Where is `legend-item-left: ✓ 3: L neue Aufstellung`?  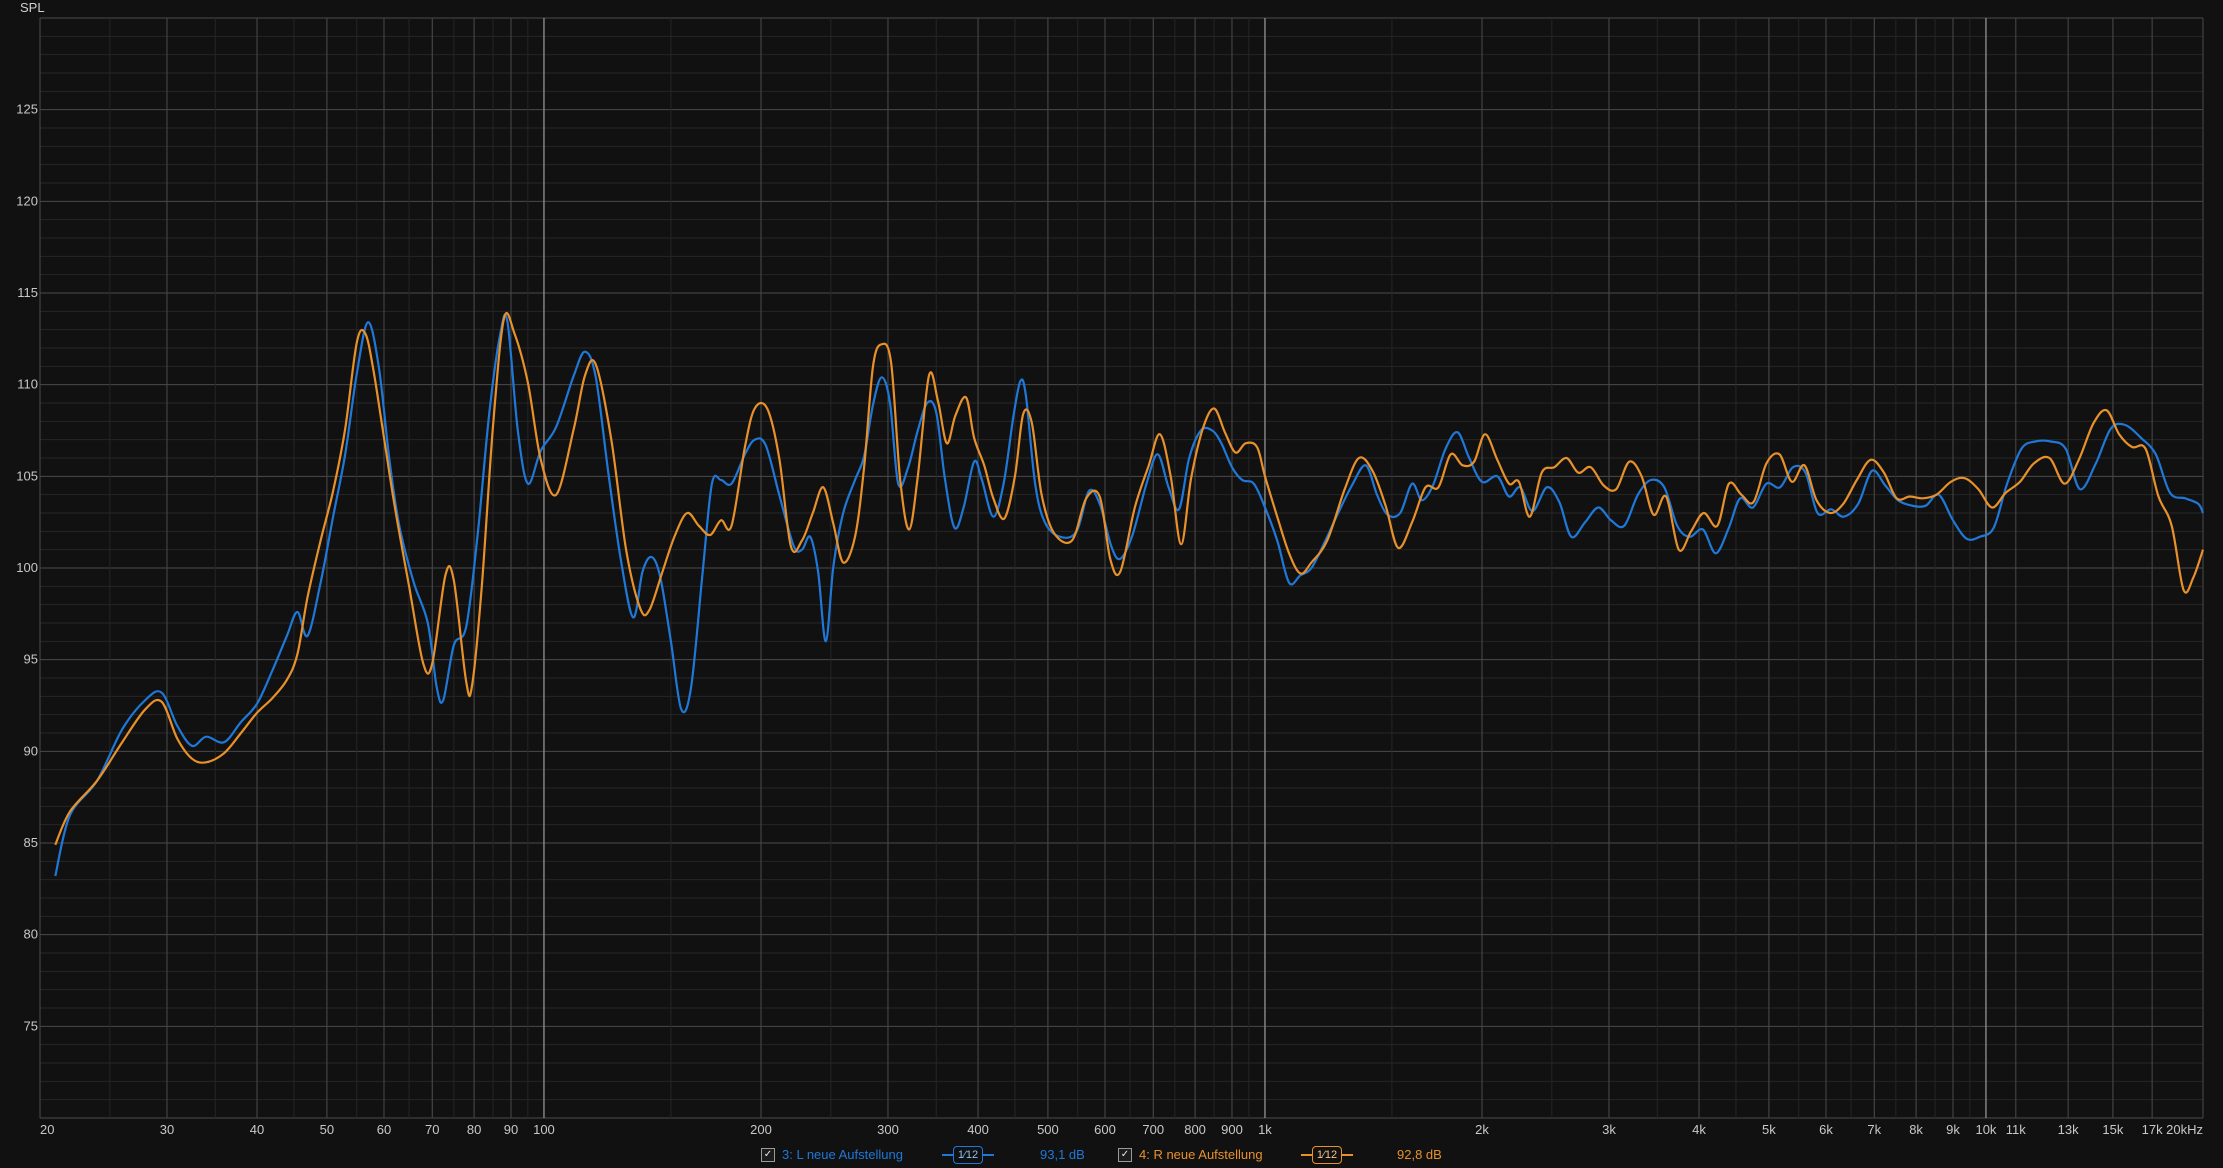 legend-item-left: ✓ 3: L neue Aufstellung is located at coordinates (832, 1155).